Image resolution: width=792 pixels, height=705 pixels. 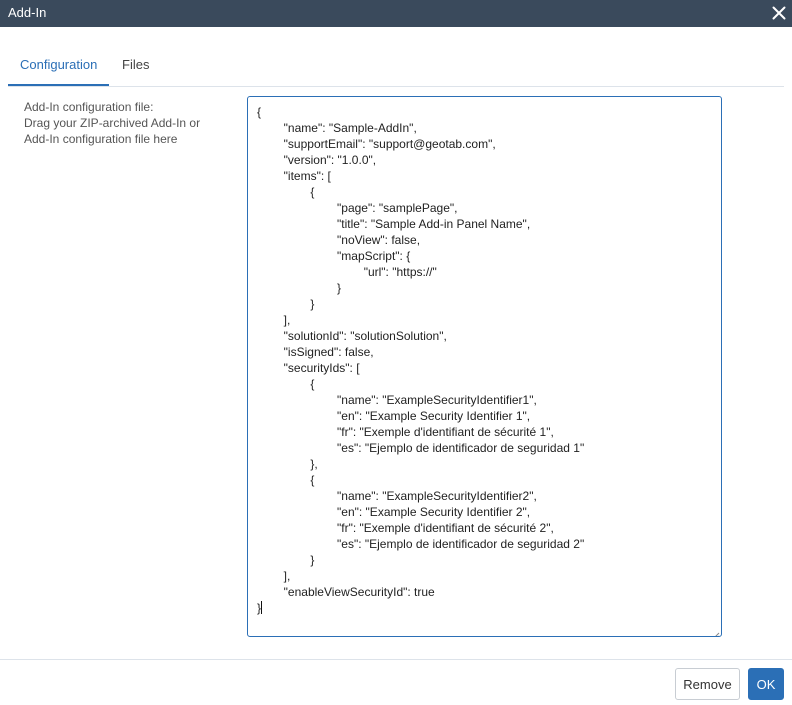 What do you see at coordinates (352, 336) in the screenshot?
I see `editor-line: "solutionId": "solutionSolution",` at bounding box center [352, 336].